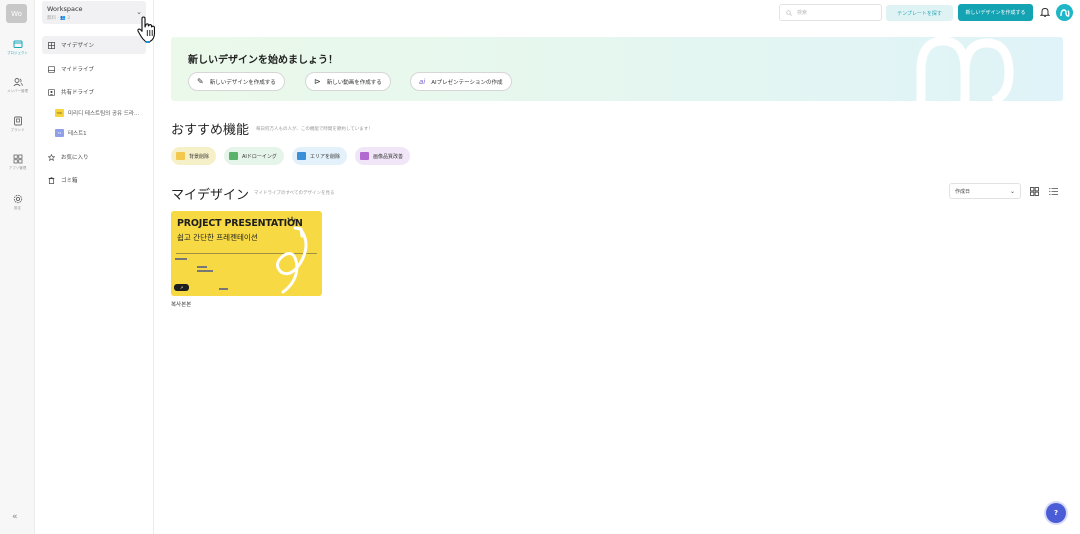 This screenshot has height=534, width=1080. What do you see at coordinates (59, 18) in the screenshot?
I see `workspace-plan: 無料 · 👥 2` at bounding box center [59, 18].